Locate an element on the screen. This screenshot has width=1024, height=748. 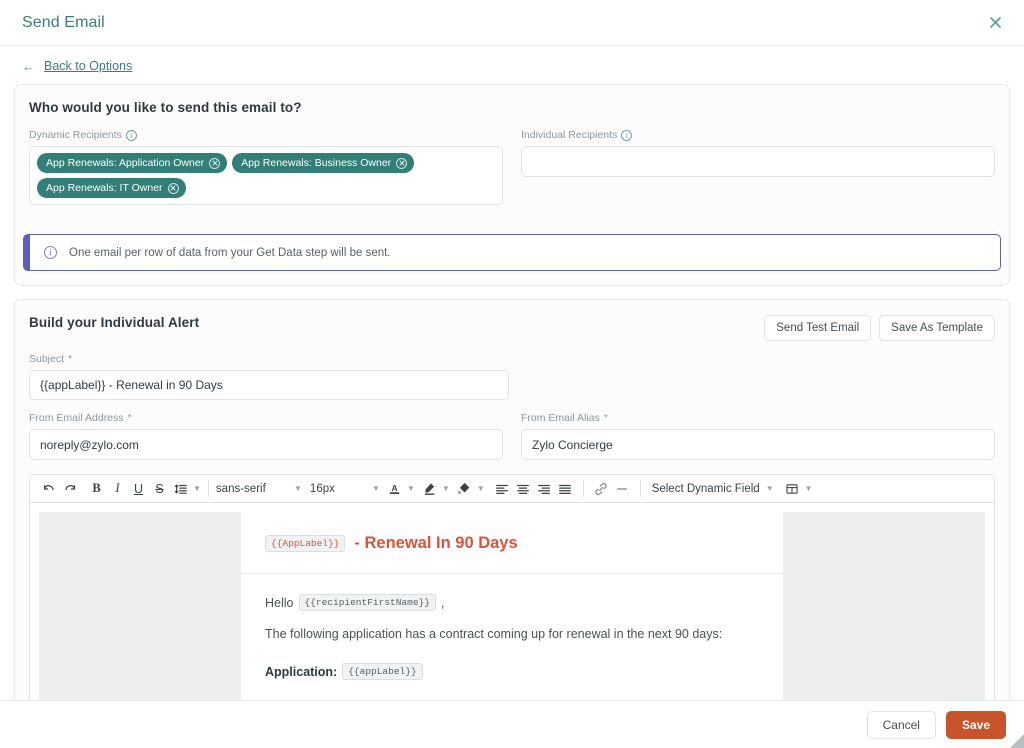
svg-text: A is located at coordinates (394, 488).